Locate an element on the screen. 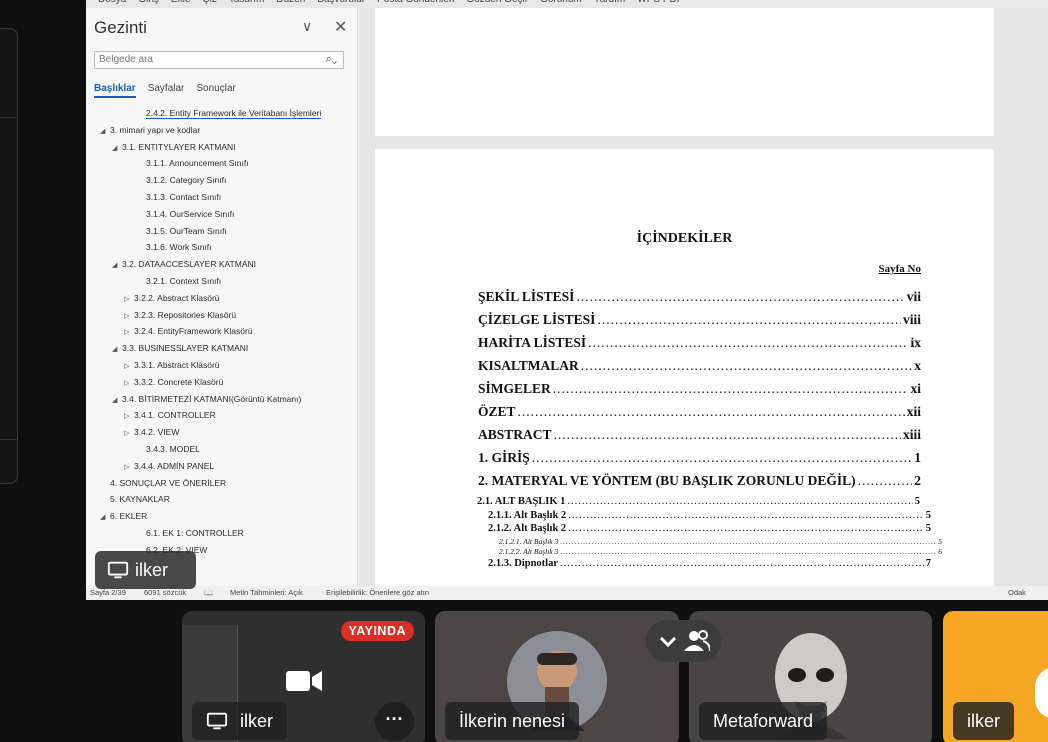  nav-heading-item: ▷ 3.4.4. ADMİN PANEL is located at coordinates (222, 466).